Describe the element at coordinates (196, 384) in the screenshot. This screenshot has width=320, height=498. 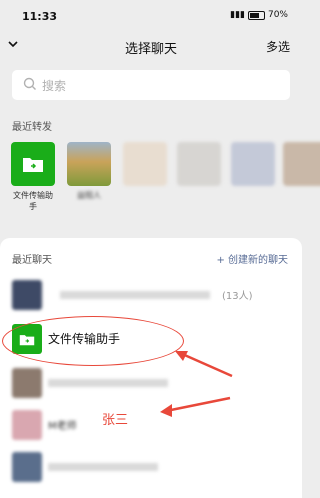
I see `annotation-arrows` at that location.